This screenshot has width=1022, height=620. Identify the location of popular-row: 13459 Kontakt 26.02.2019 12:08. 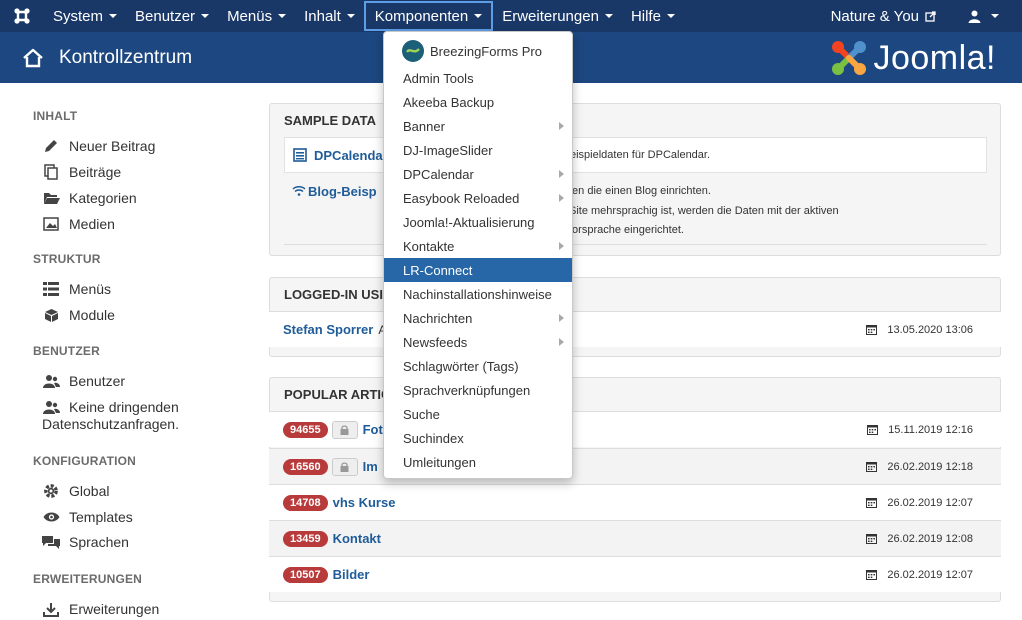
(635, 538).